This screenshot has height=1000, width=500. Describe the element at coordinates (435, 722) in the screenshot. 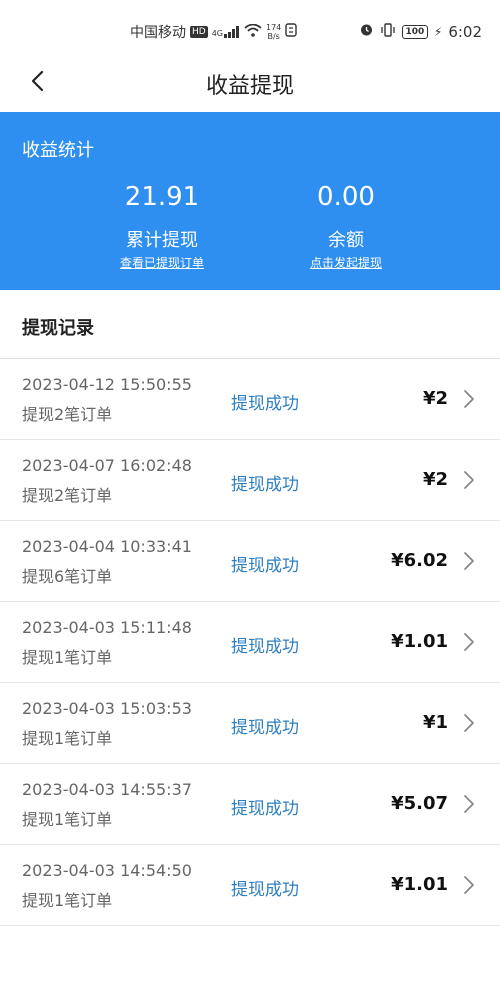

I see `record-amount: ¥1` at that location.